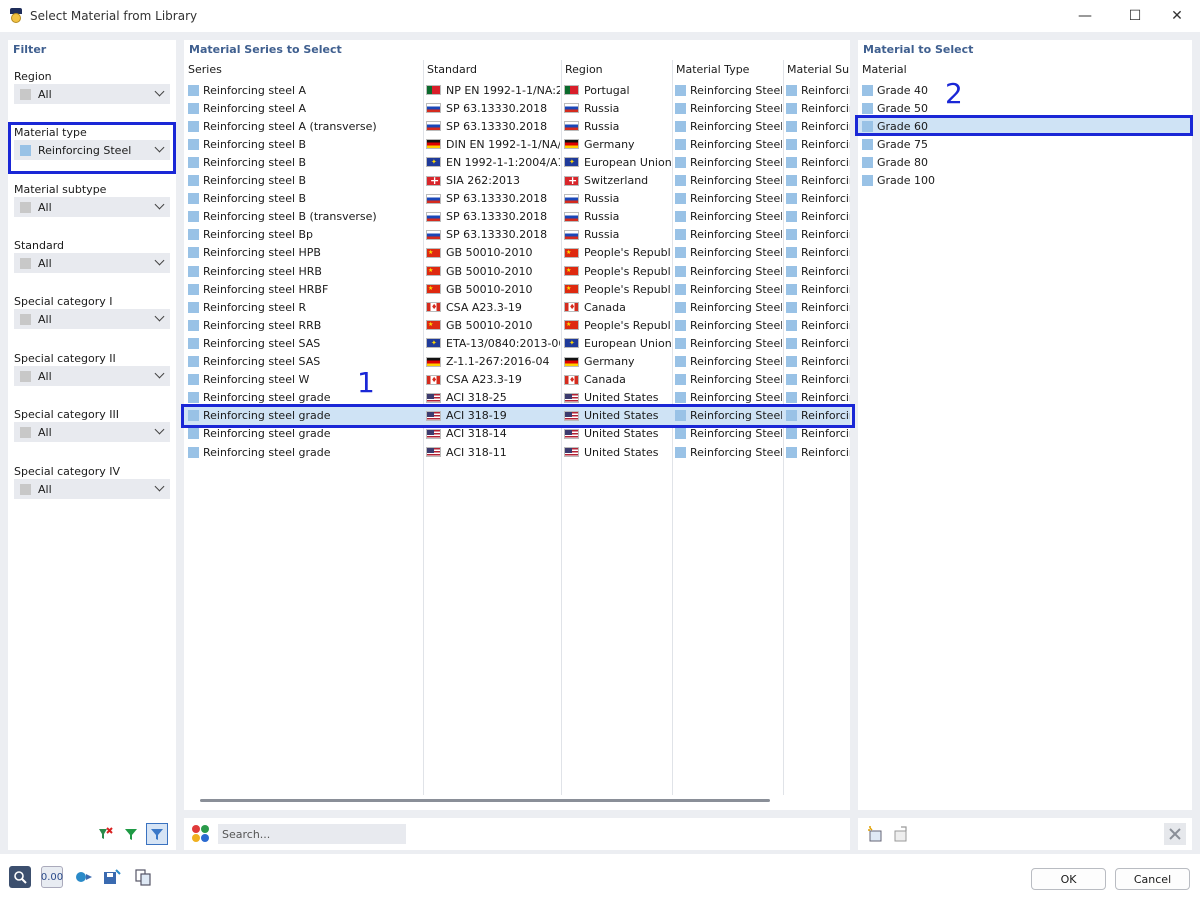  What do you see at coordinates (143, 877) in the screenshot?
I see `copy-icon` at bounding box center [143, 877].